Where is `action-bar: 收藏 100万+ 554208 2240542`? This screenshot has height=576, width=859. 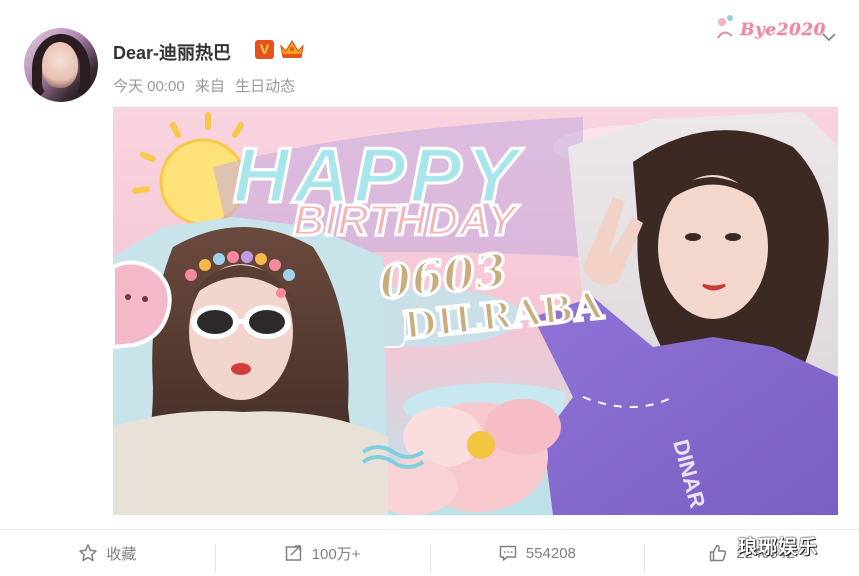 action-bar: 收藏 100万+ 554208 2240542 is located at coordinates (429, 553).